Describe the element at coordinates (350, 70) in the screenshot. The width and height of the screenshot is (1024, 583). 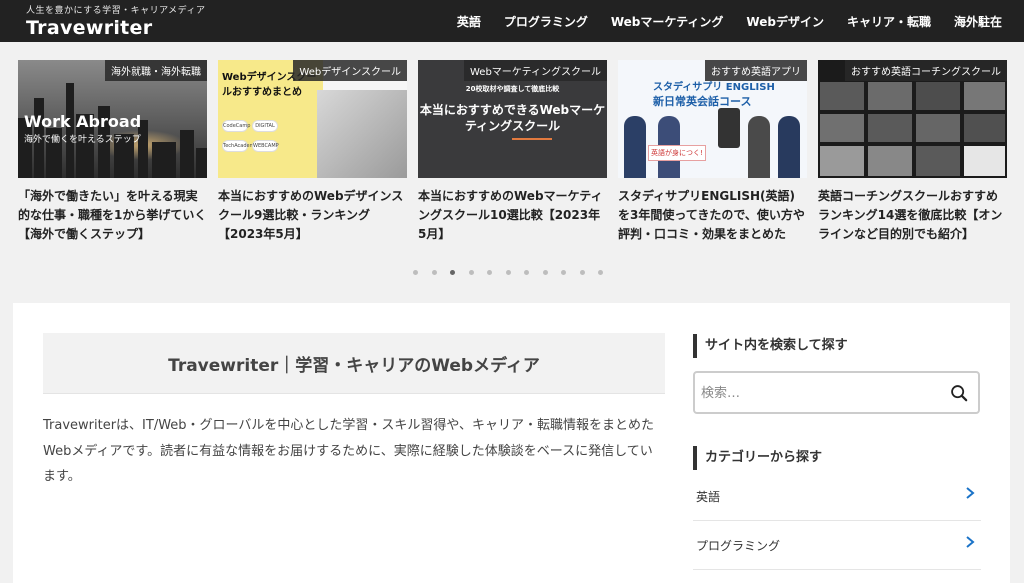
I see `category-badge: Webデザインスクール` at that location.